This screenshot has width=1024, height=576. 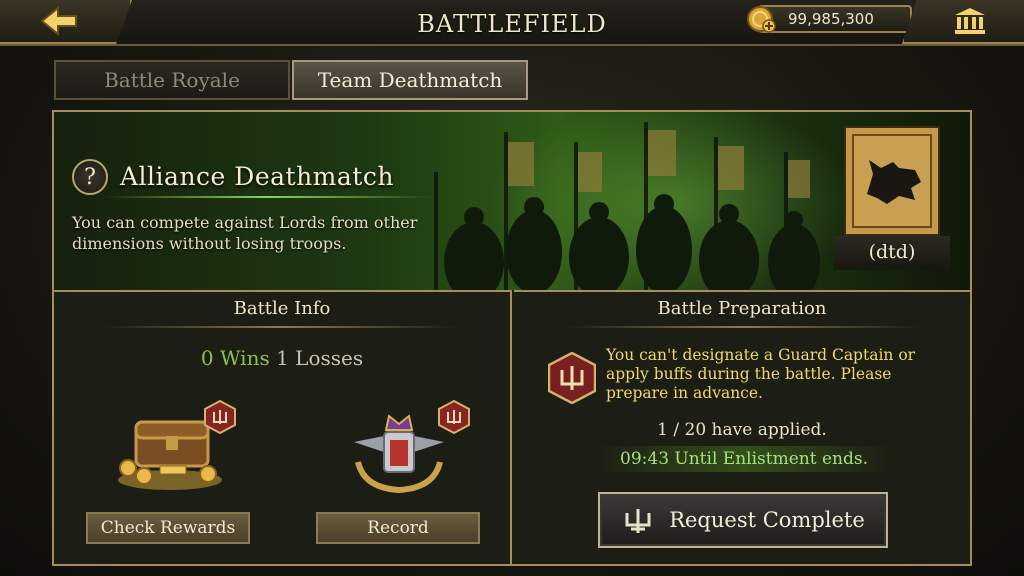 What do you see at coordinates (207, 358) in the screenshot?
I see `wins-count: 0` at bounding box center [207, 358].